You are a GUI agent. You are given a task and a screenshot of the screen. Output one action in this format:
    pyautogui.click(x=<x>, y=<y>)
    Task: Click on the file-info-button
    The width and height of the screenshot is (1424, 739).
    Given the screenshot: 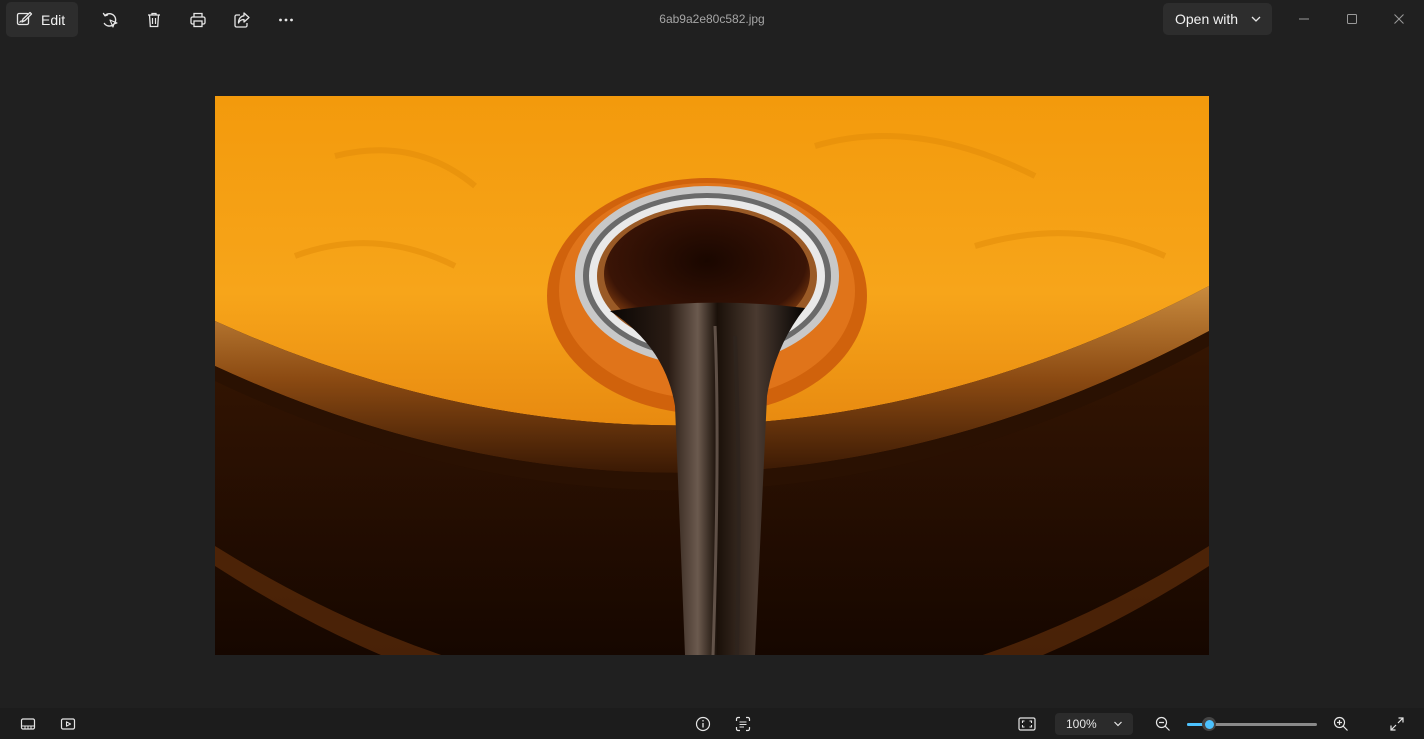 What is the action you would take?
    pyautogui.click(x=703, y=724)
    